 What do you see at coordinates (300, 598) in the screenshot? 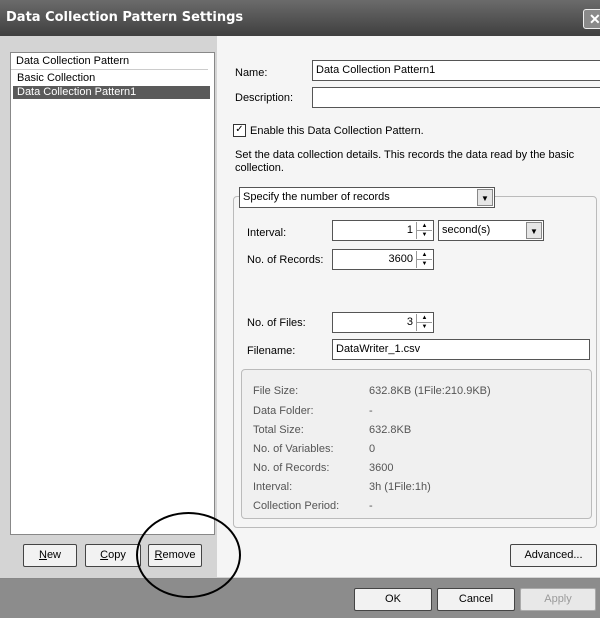
I see `dialog-button-bar: OK Cancel Apply` at bounding box center [300, 598].